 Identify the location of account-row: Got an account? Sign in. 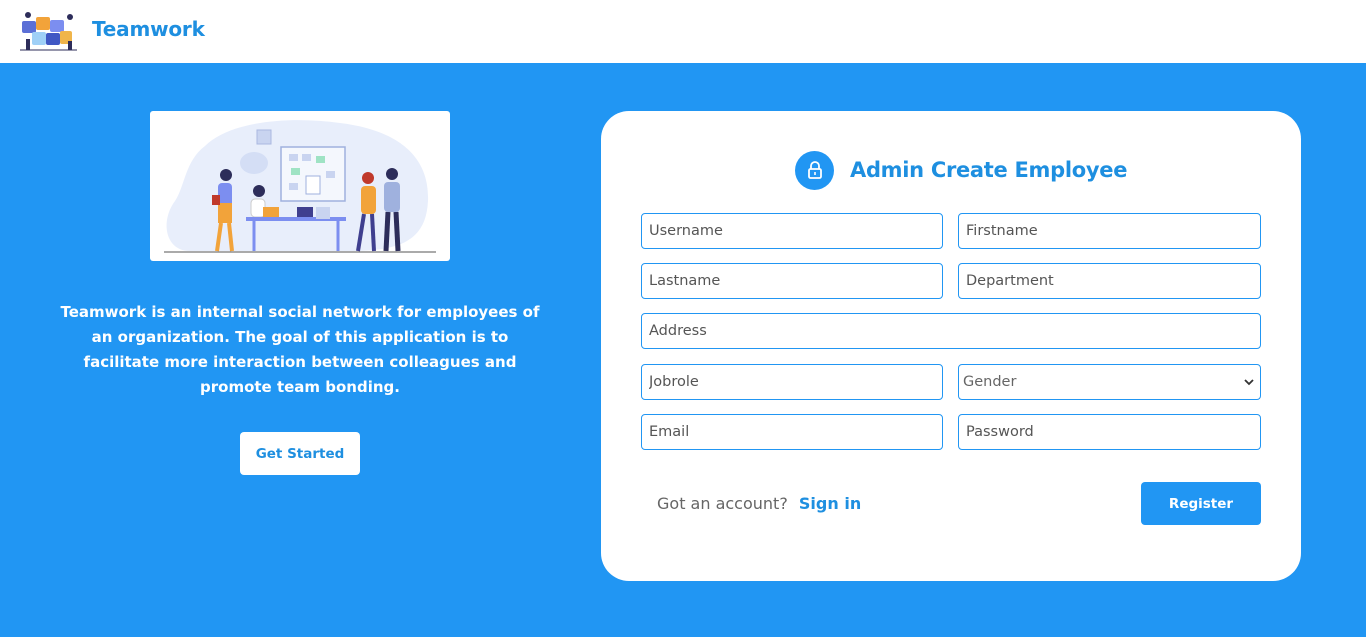
(759, 503).